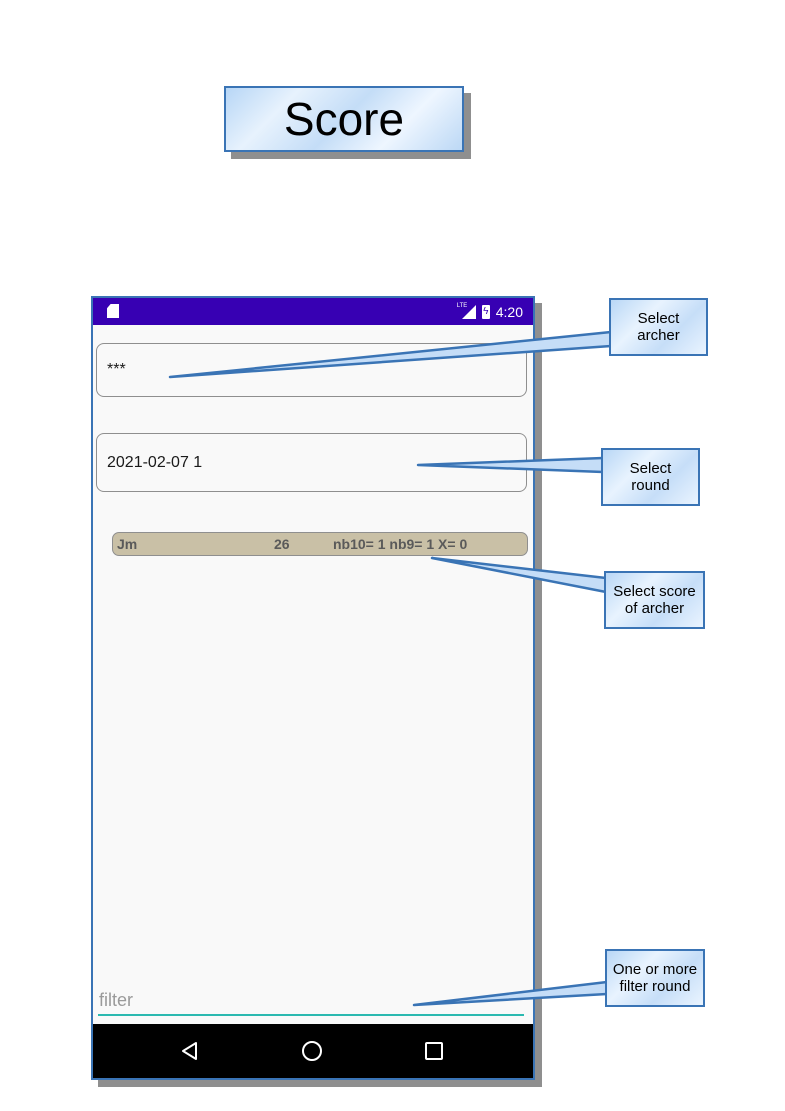  I want to click on callout-line: Select score, so click(654, 591).